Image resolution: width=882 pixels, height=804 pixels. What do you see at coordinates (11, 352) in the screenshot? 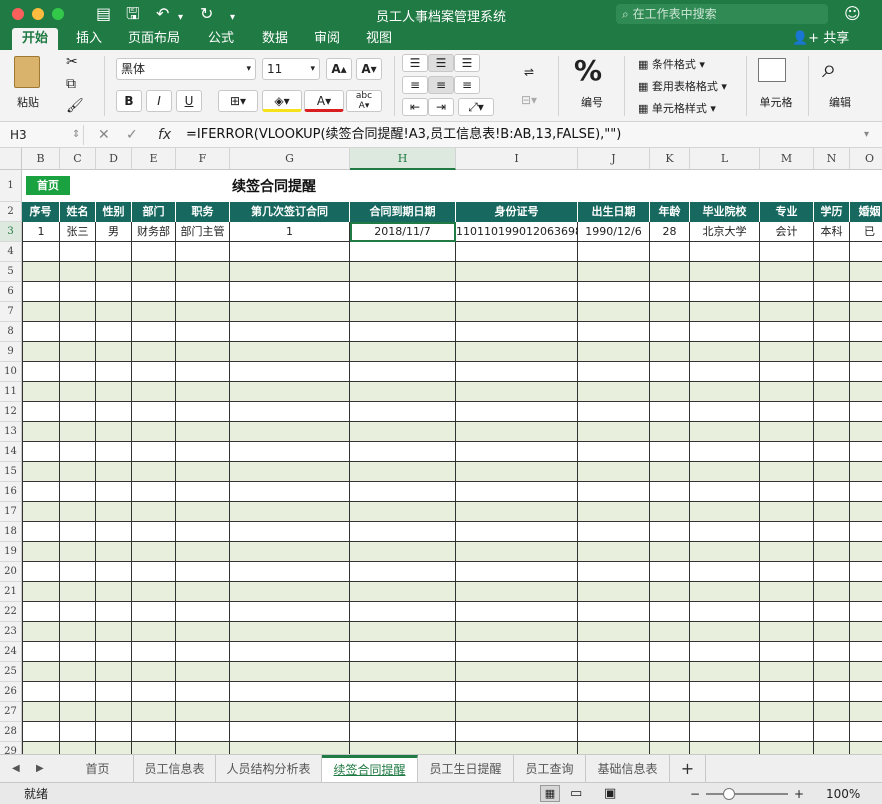
I see `row-header: 9` at bounding box center [11, 352].